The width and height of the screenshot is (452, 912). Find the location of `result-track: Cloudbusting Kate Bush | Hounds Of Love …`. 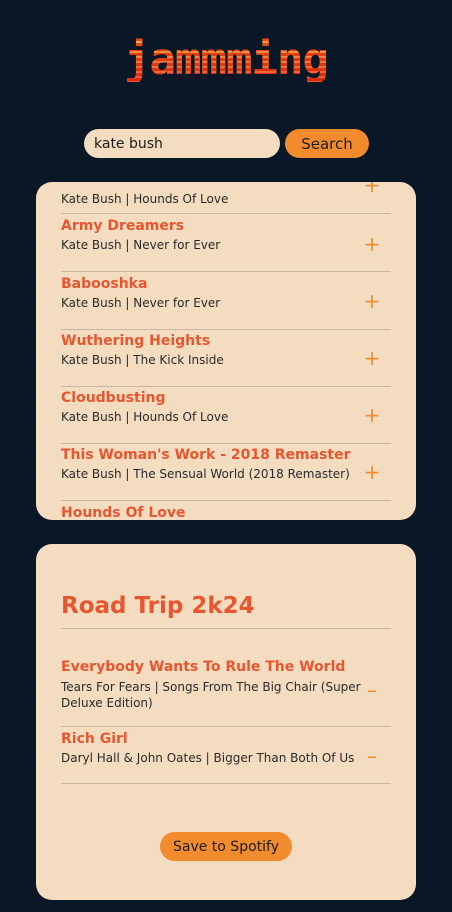

result-track: Cloudbusting Kate Bush | Hounds Of Love … is located at coordinates (226, 415).